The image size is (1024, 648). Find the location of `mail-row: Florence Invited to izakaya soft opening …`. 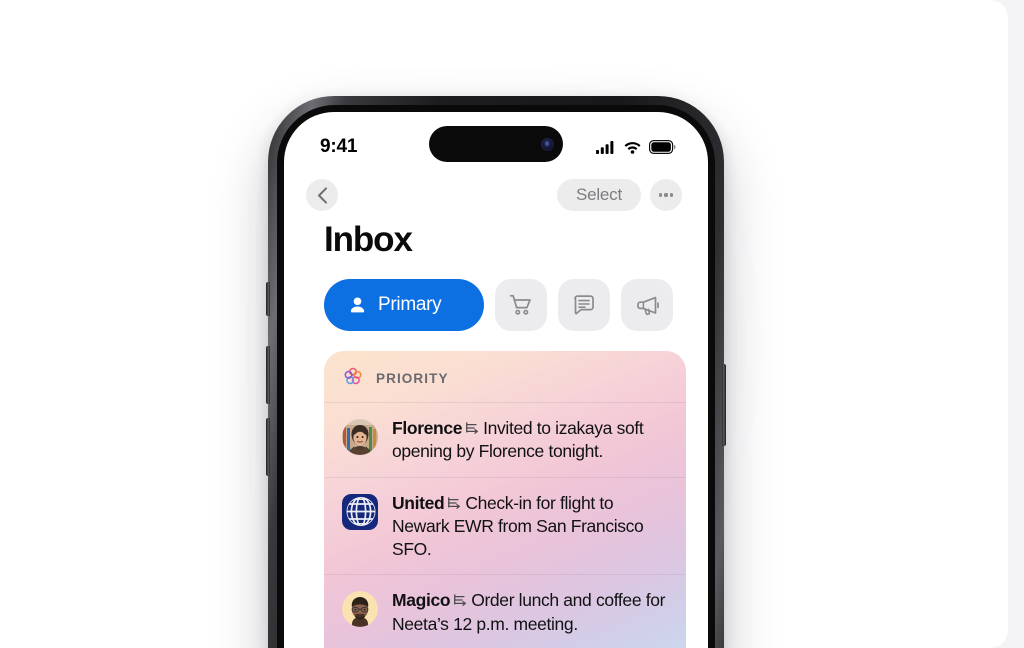

mail-row: Florence Invited to izakaya soft opening … is located at coordinates (505, 439).